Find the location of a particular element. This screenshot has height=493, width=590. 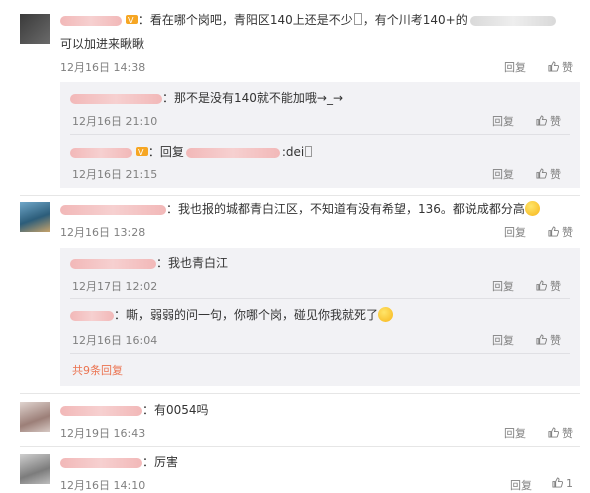

comment-text: ：我也报的城都青白江区，不知道有没有希望，136。都说成都分高 is located at coordinates (300, 209).